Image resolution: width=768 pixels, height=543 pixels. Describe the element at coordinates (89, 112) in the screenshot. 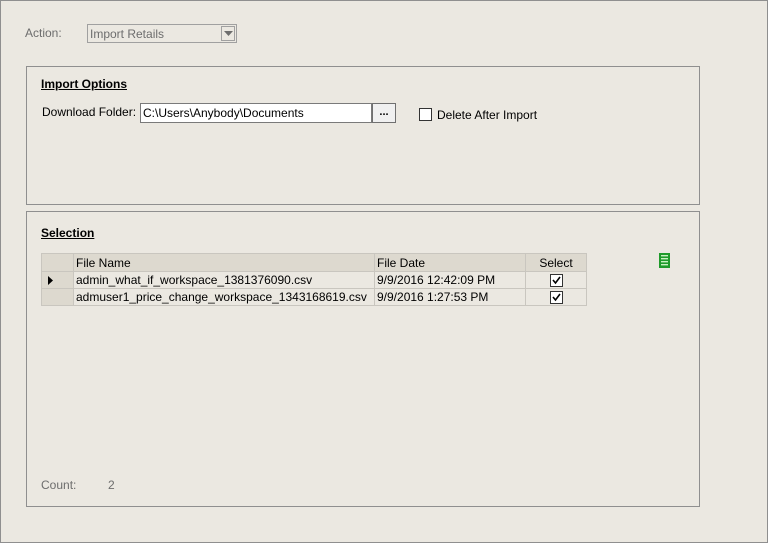

I see `download-folder-label: Download Folder:` at that location.